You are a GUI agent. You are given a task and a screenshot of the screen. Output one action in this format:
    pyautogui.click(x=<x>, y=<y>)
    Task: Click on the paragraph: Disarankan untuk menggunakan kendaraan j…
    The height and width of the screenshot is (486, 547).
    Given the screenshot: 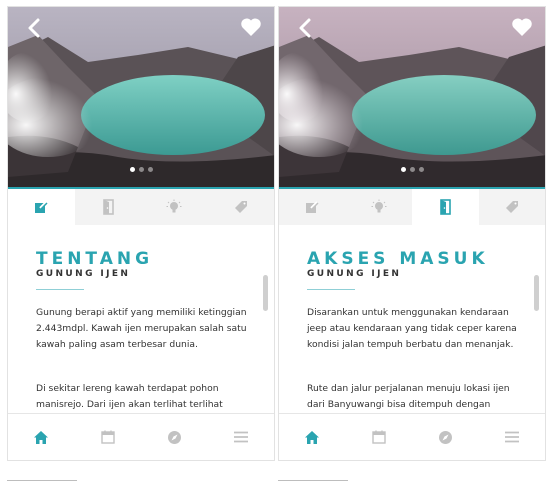 What is the action you would take?
    pyautogui.click(x=412, y=328)
    